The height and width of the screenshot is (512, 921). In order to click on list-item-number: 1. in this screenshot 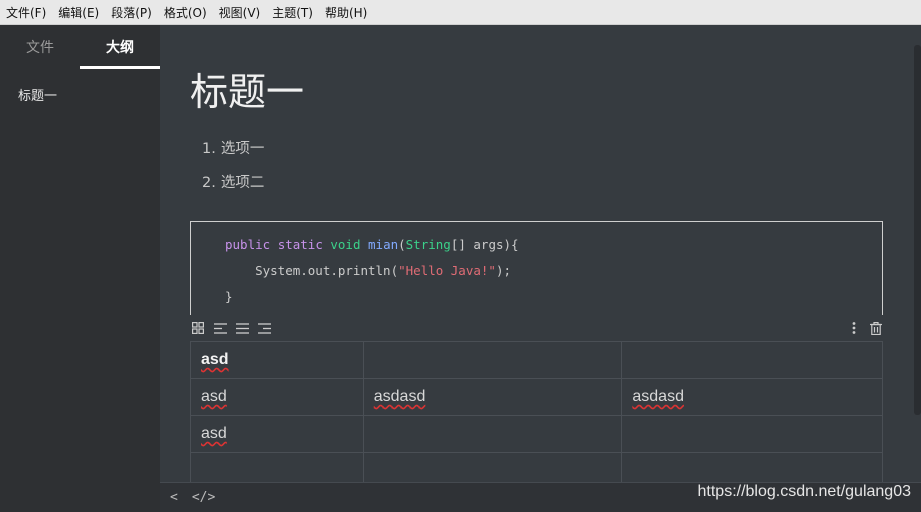, I will do `click(209, 149)`.